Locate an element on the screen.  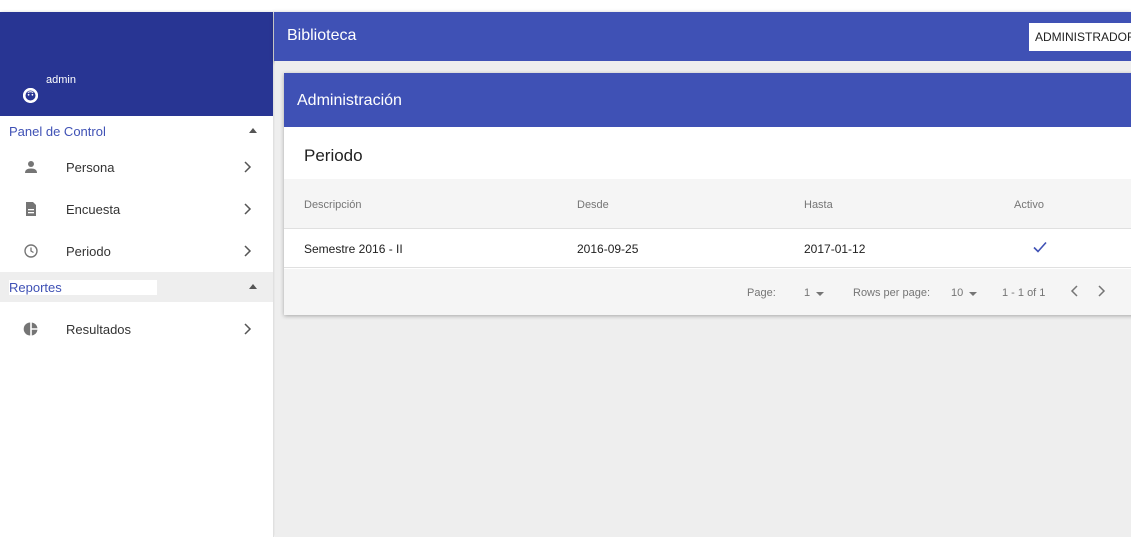
section-panel-de-control: Panel de Control is located at coordinates (136, 131).